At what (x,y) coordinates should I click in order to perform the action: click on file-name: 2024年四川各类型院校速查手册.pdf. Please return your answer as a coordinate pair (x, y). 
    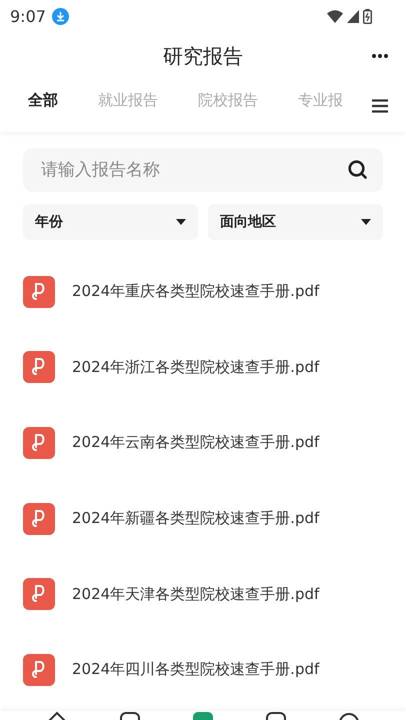
    Looking at the image, I should click on (196, 670).